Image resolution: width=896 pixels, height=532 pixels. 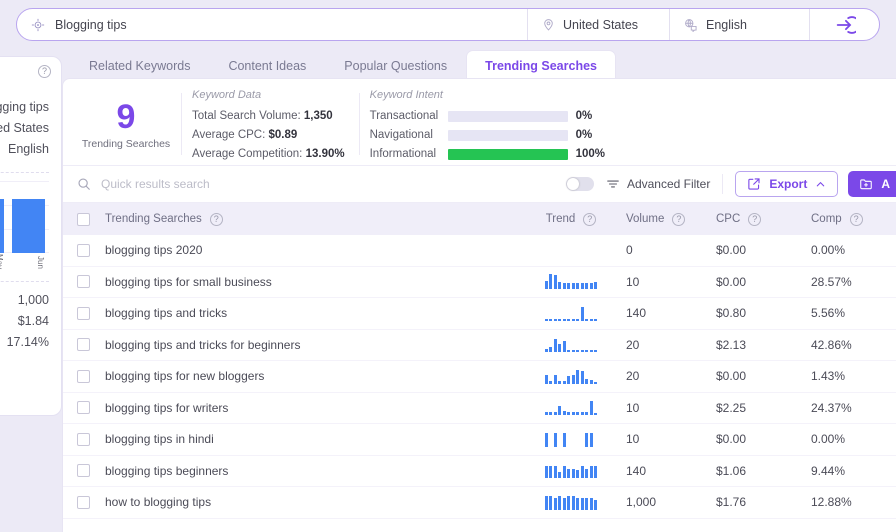 I want to click on keyword-search-bar: Blogging tips United States English, so click(x=448, y=24).